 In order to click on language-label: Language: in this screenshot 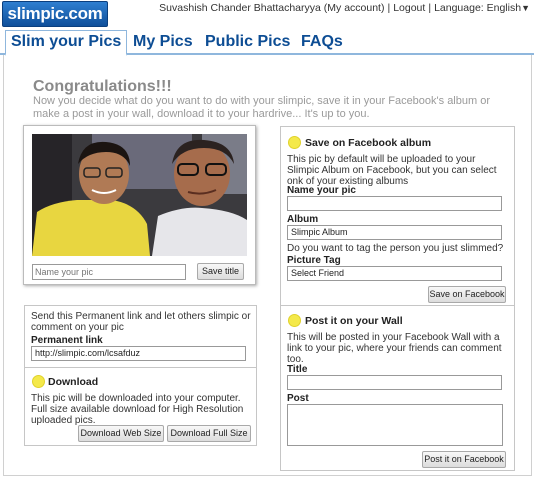, I will do `click(459, 8)`.